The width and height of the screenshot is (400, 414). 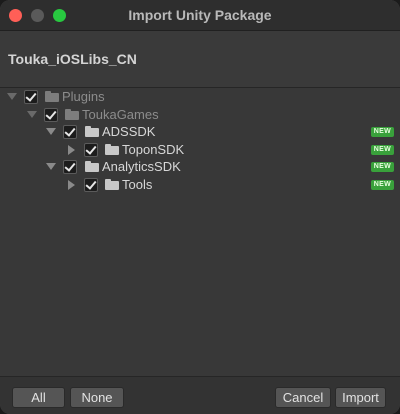 I want to click on analyticssdk-checkbox, so click(x=70, y=167).